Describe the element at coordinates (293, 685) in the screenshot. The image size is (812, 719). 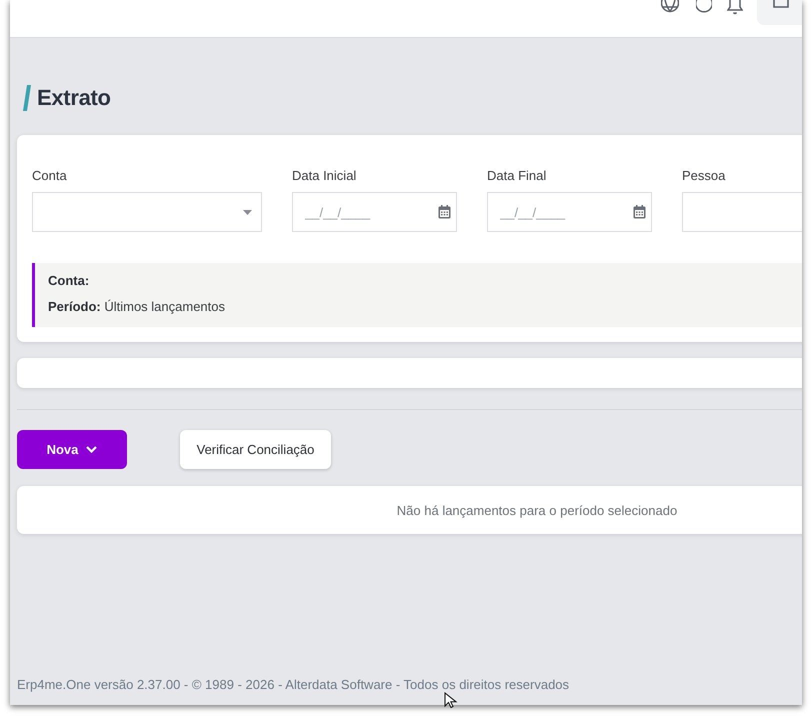
I see `footer-text: Erp4me.One versão 2.37.00 - © 1989 - 2026 - Alterdata Software - Todos os direitos reservados` at that location.